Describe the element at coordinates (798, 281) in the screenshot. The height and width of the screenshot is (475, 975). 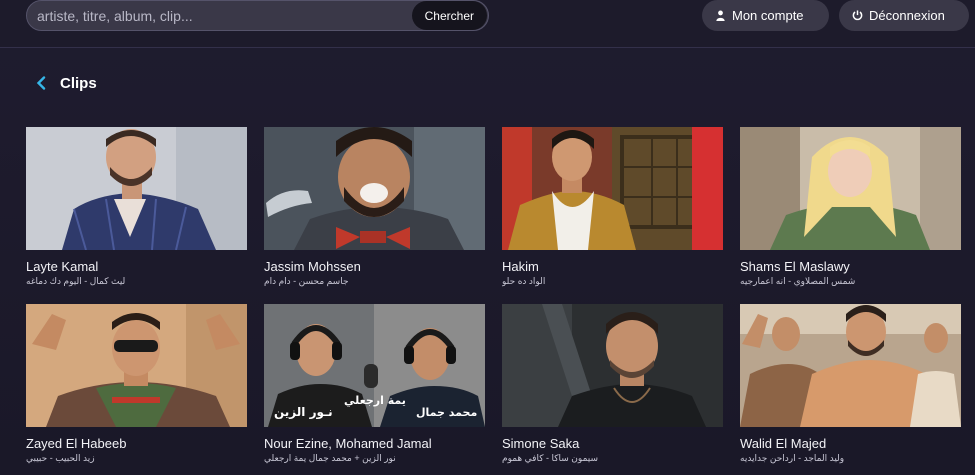
I see `clip-subtitle: شمس المصلاوي - انه اعمارجيه` at that location.